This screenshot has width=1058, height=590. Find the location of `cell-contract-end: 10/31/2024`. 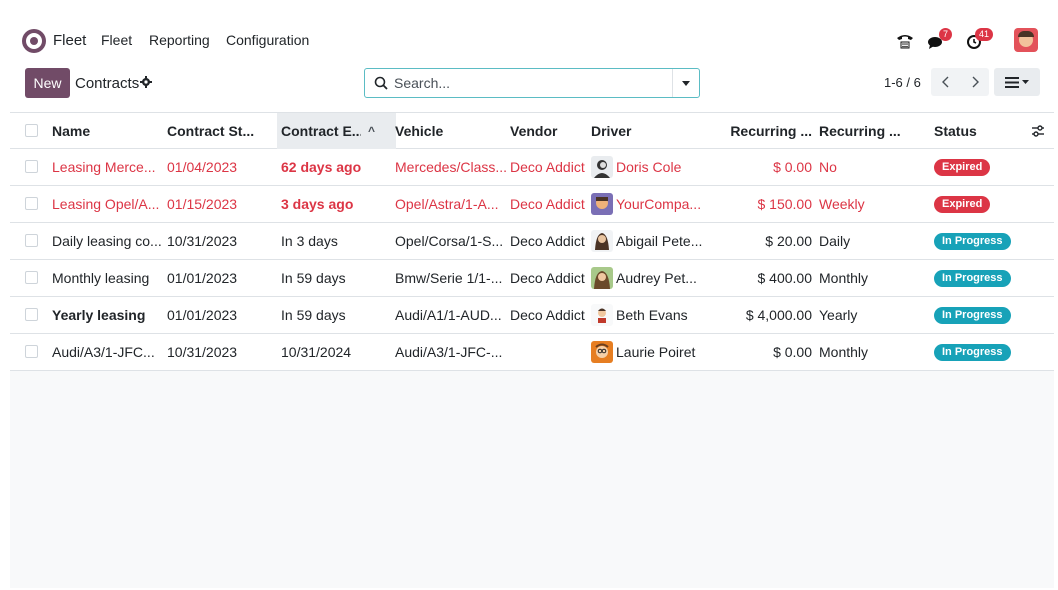

cell-contract-end: 10/31/2024 is located at coordinates (316, 352).